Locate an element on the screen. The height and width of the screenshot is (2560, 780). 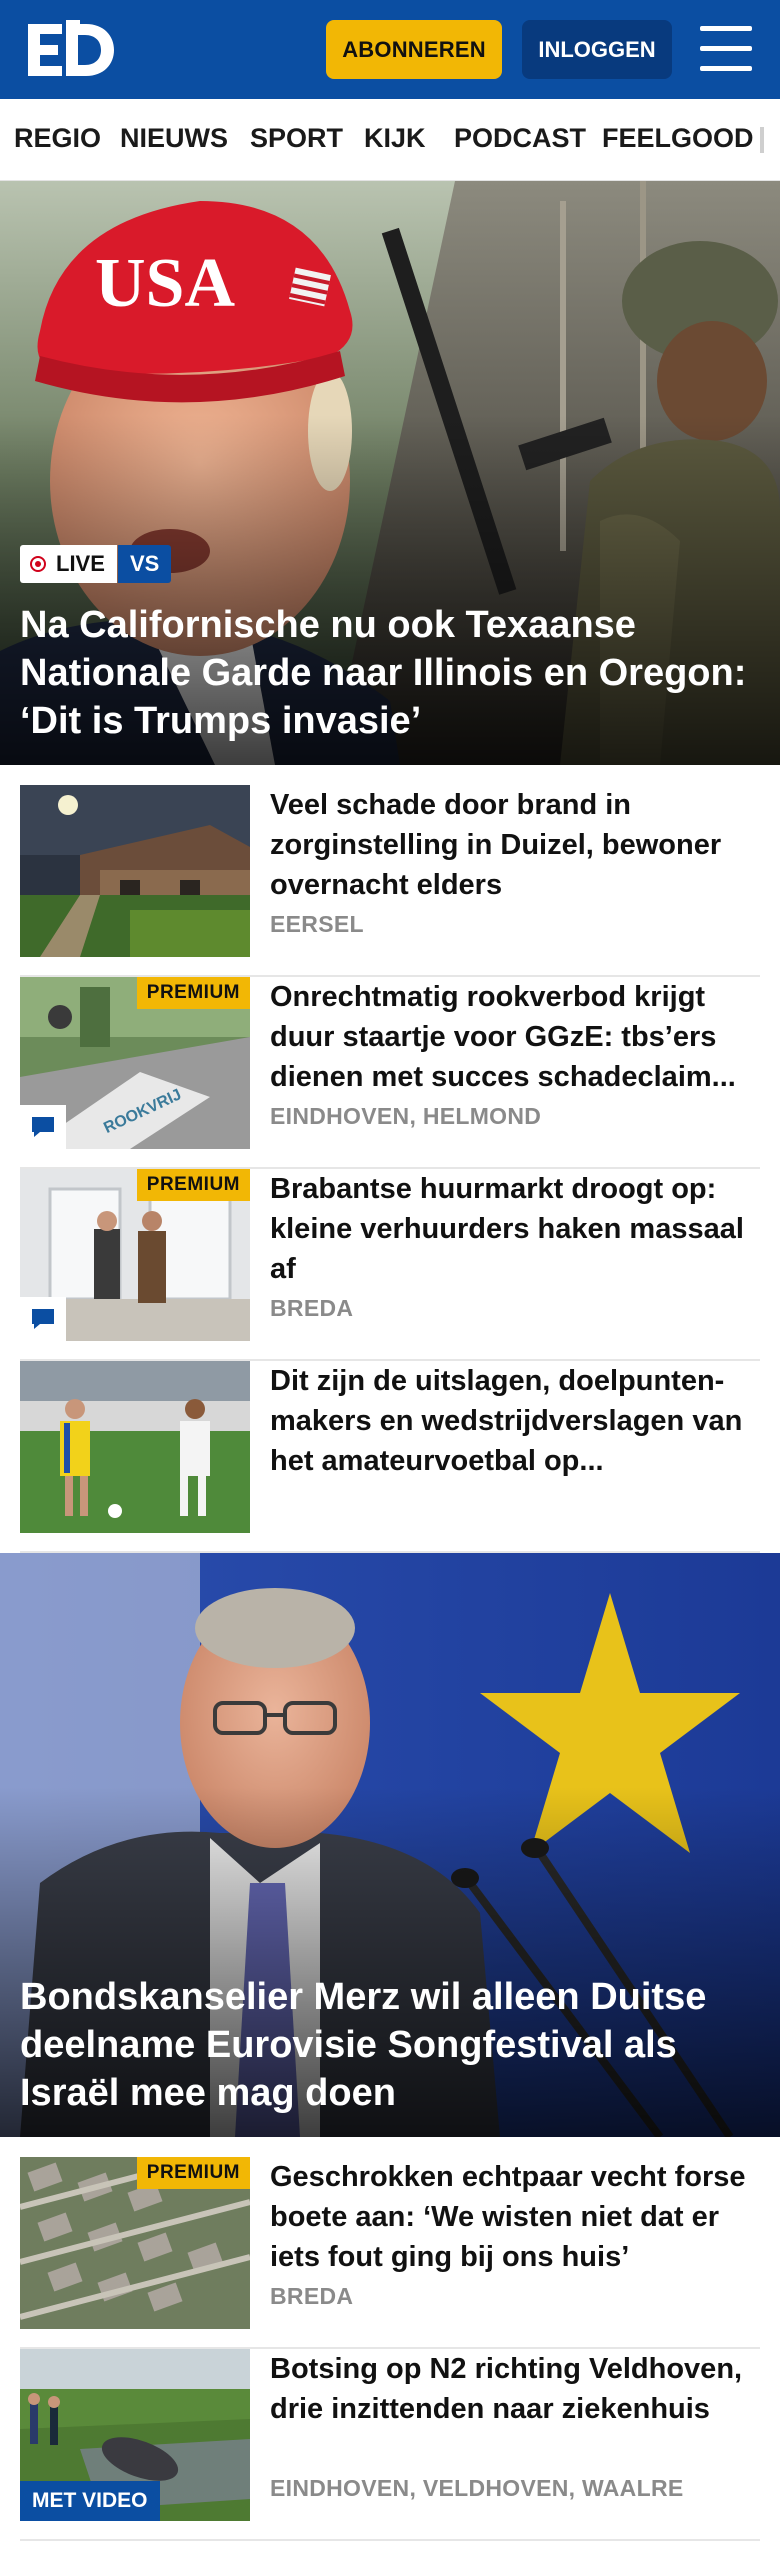
login-button: INLOGGEN is located at coordinates (597, 49).